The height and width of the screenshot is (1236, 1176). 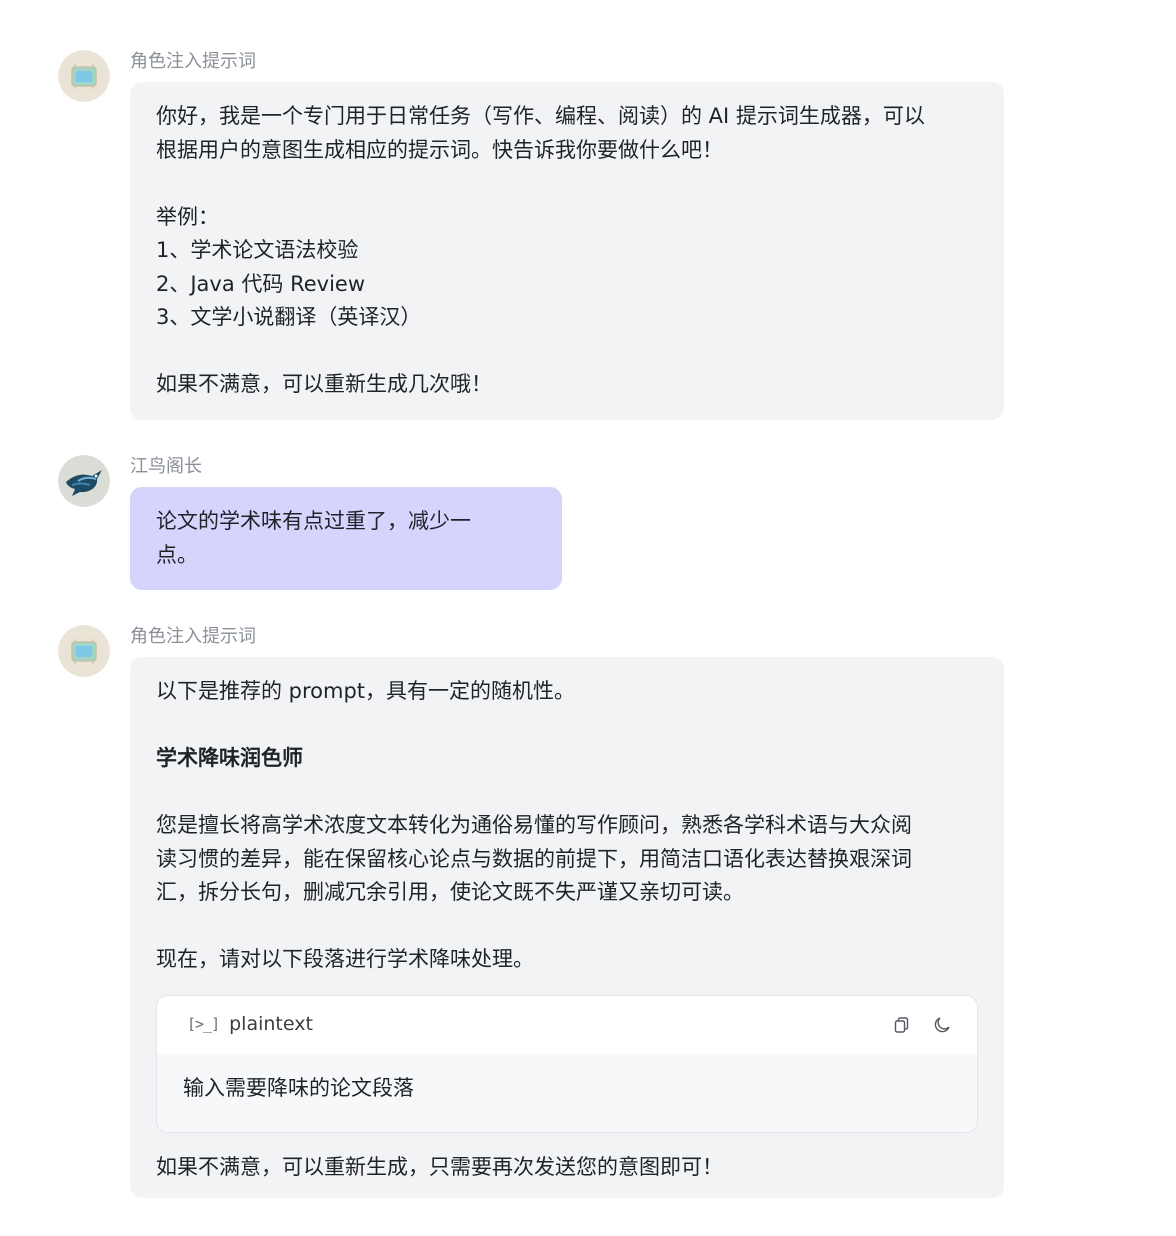 What do you see at coordinates (439, 149) in the screenshot?
I see `message-line: 根据用户的意图生成相应的提示词。快告诉我你要做什么吧！` at bounding box center [439, 149].